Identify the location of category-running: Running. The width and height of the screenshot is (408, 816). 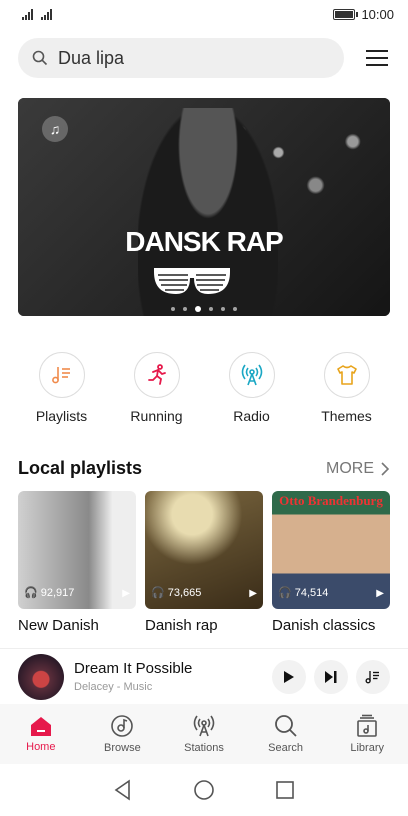
(157, 388).